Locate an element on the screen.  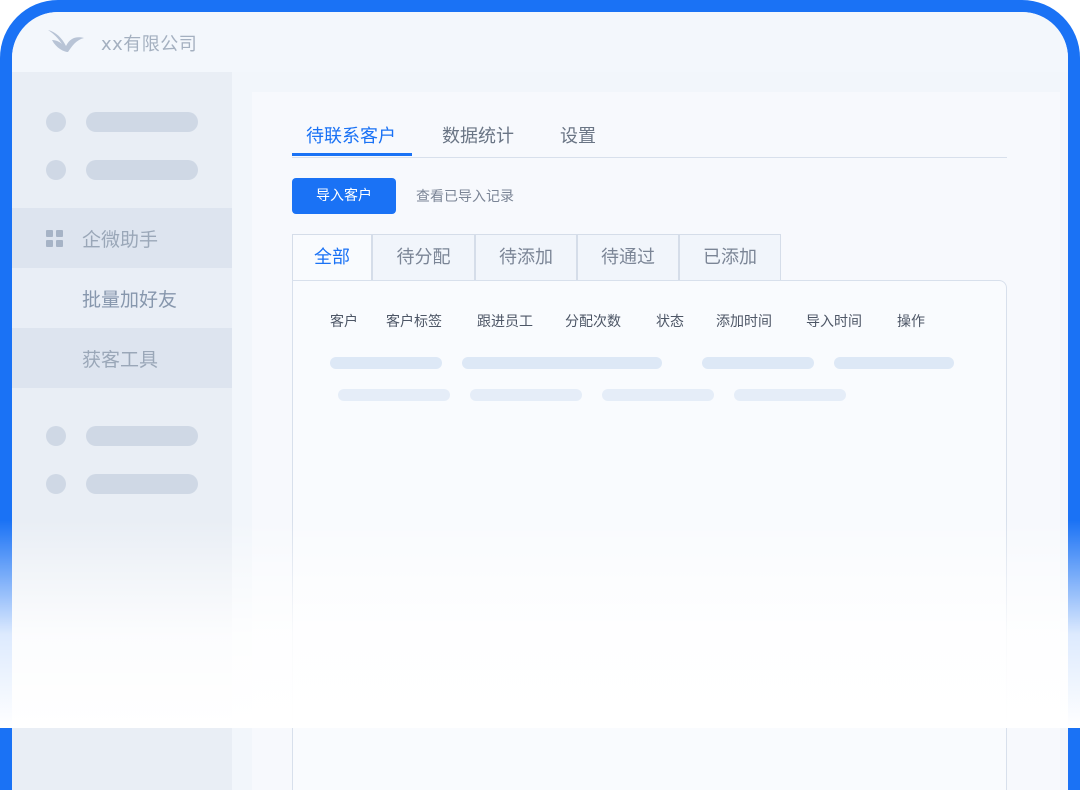
sidebar-item-label: 企微助手 is located at coordinates (120, 240).